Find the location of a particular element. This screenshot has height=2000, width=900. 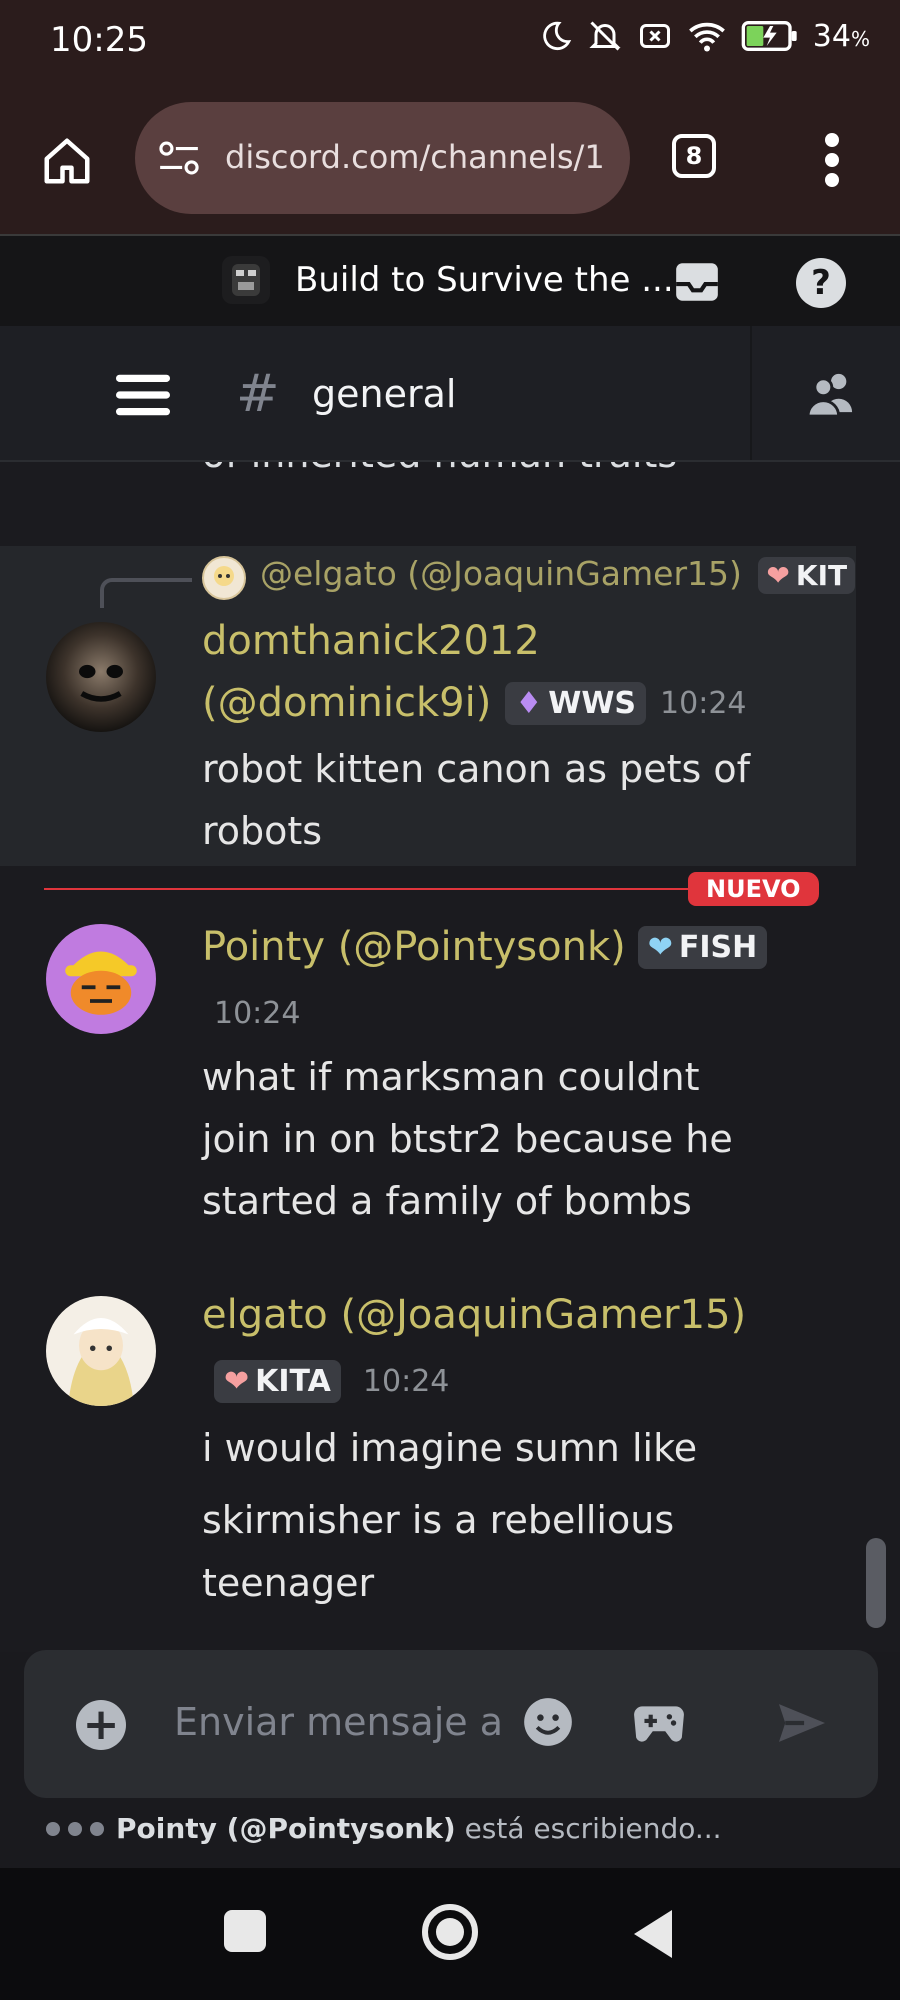

channel-header: # general is located at coordinates (450, 394).